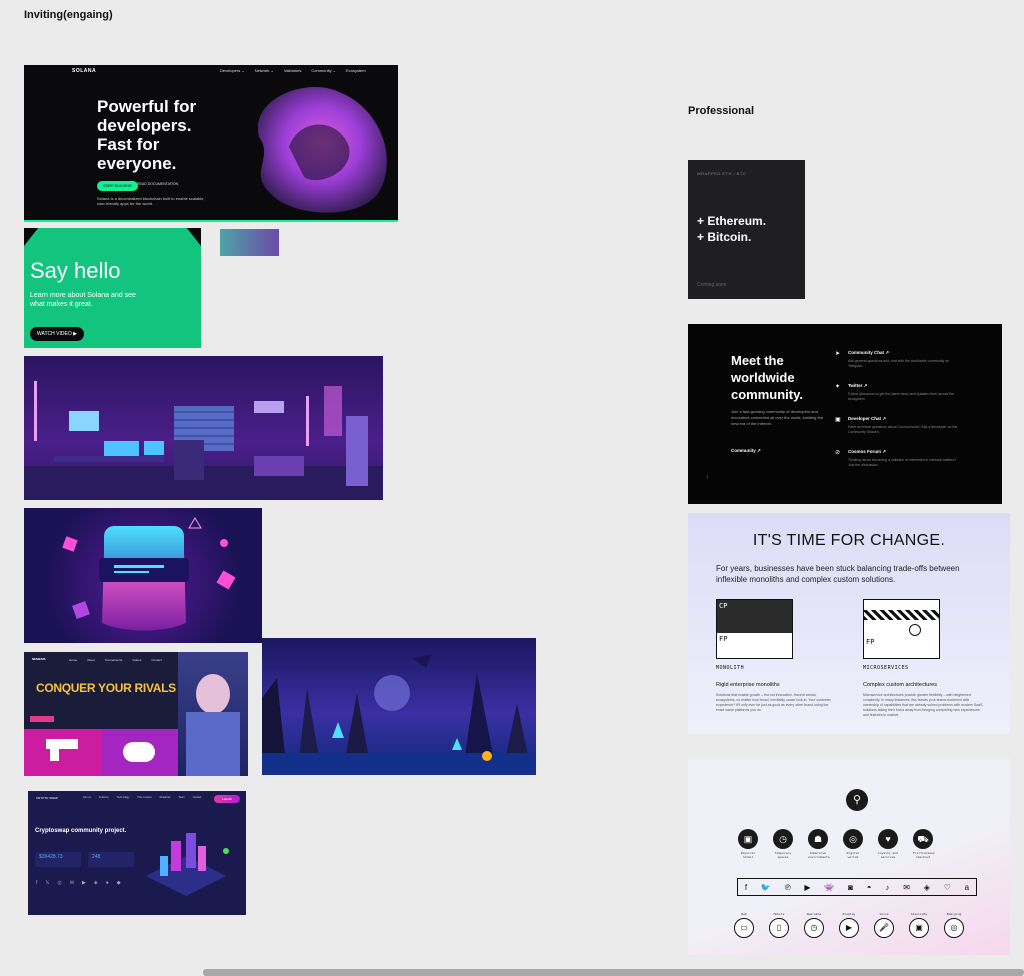 The width and height of the screenshot is (1024, 976). What do you see at coordinates (47, 883) in the screenshot?
I see `social-icon: 𝕏` at bounding box center [47, 883].